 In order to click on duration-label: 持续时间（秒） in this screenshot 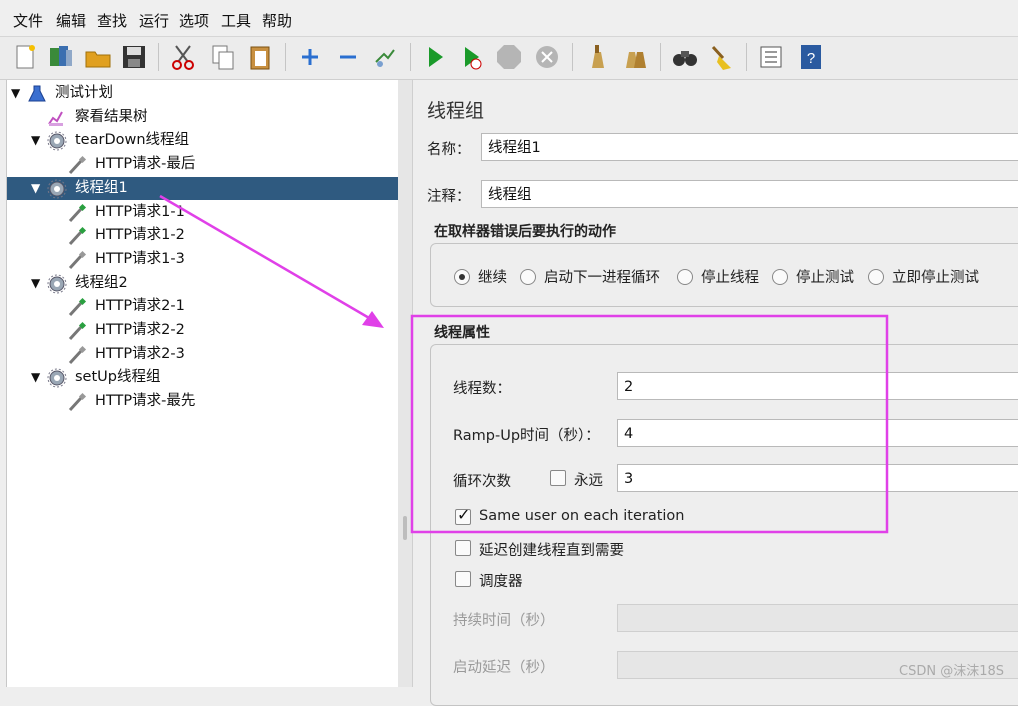, I will do `click(504, 621)`.